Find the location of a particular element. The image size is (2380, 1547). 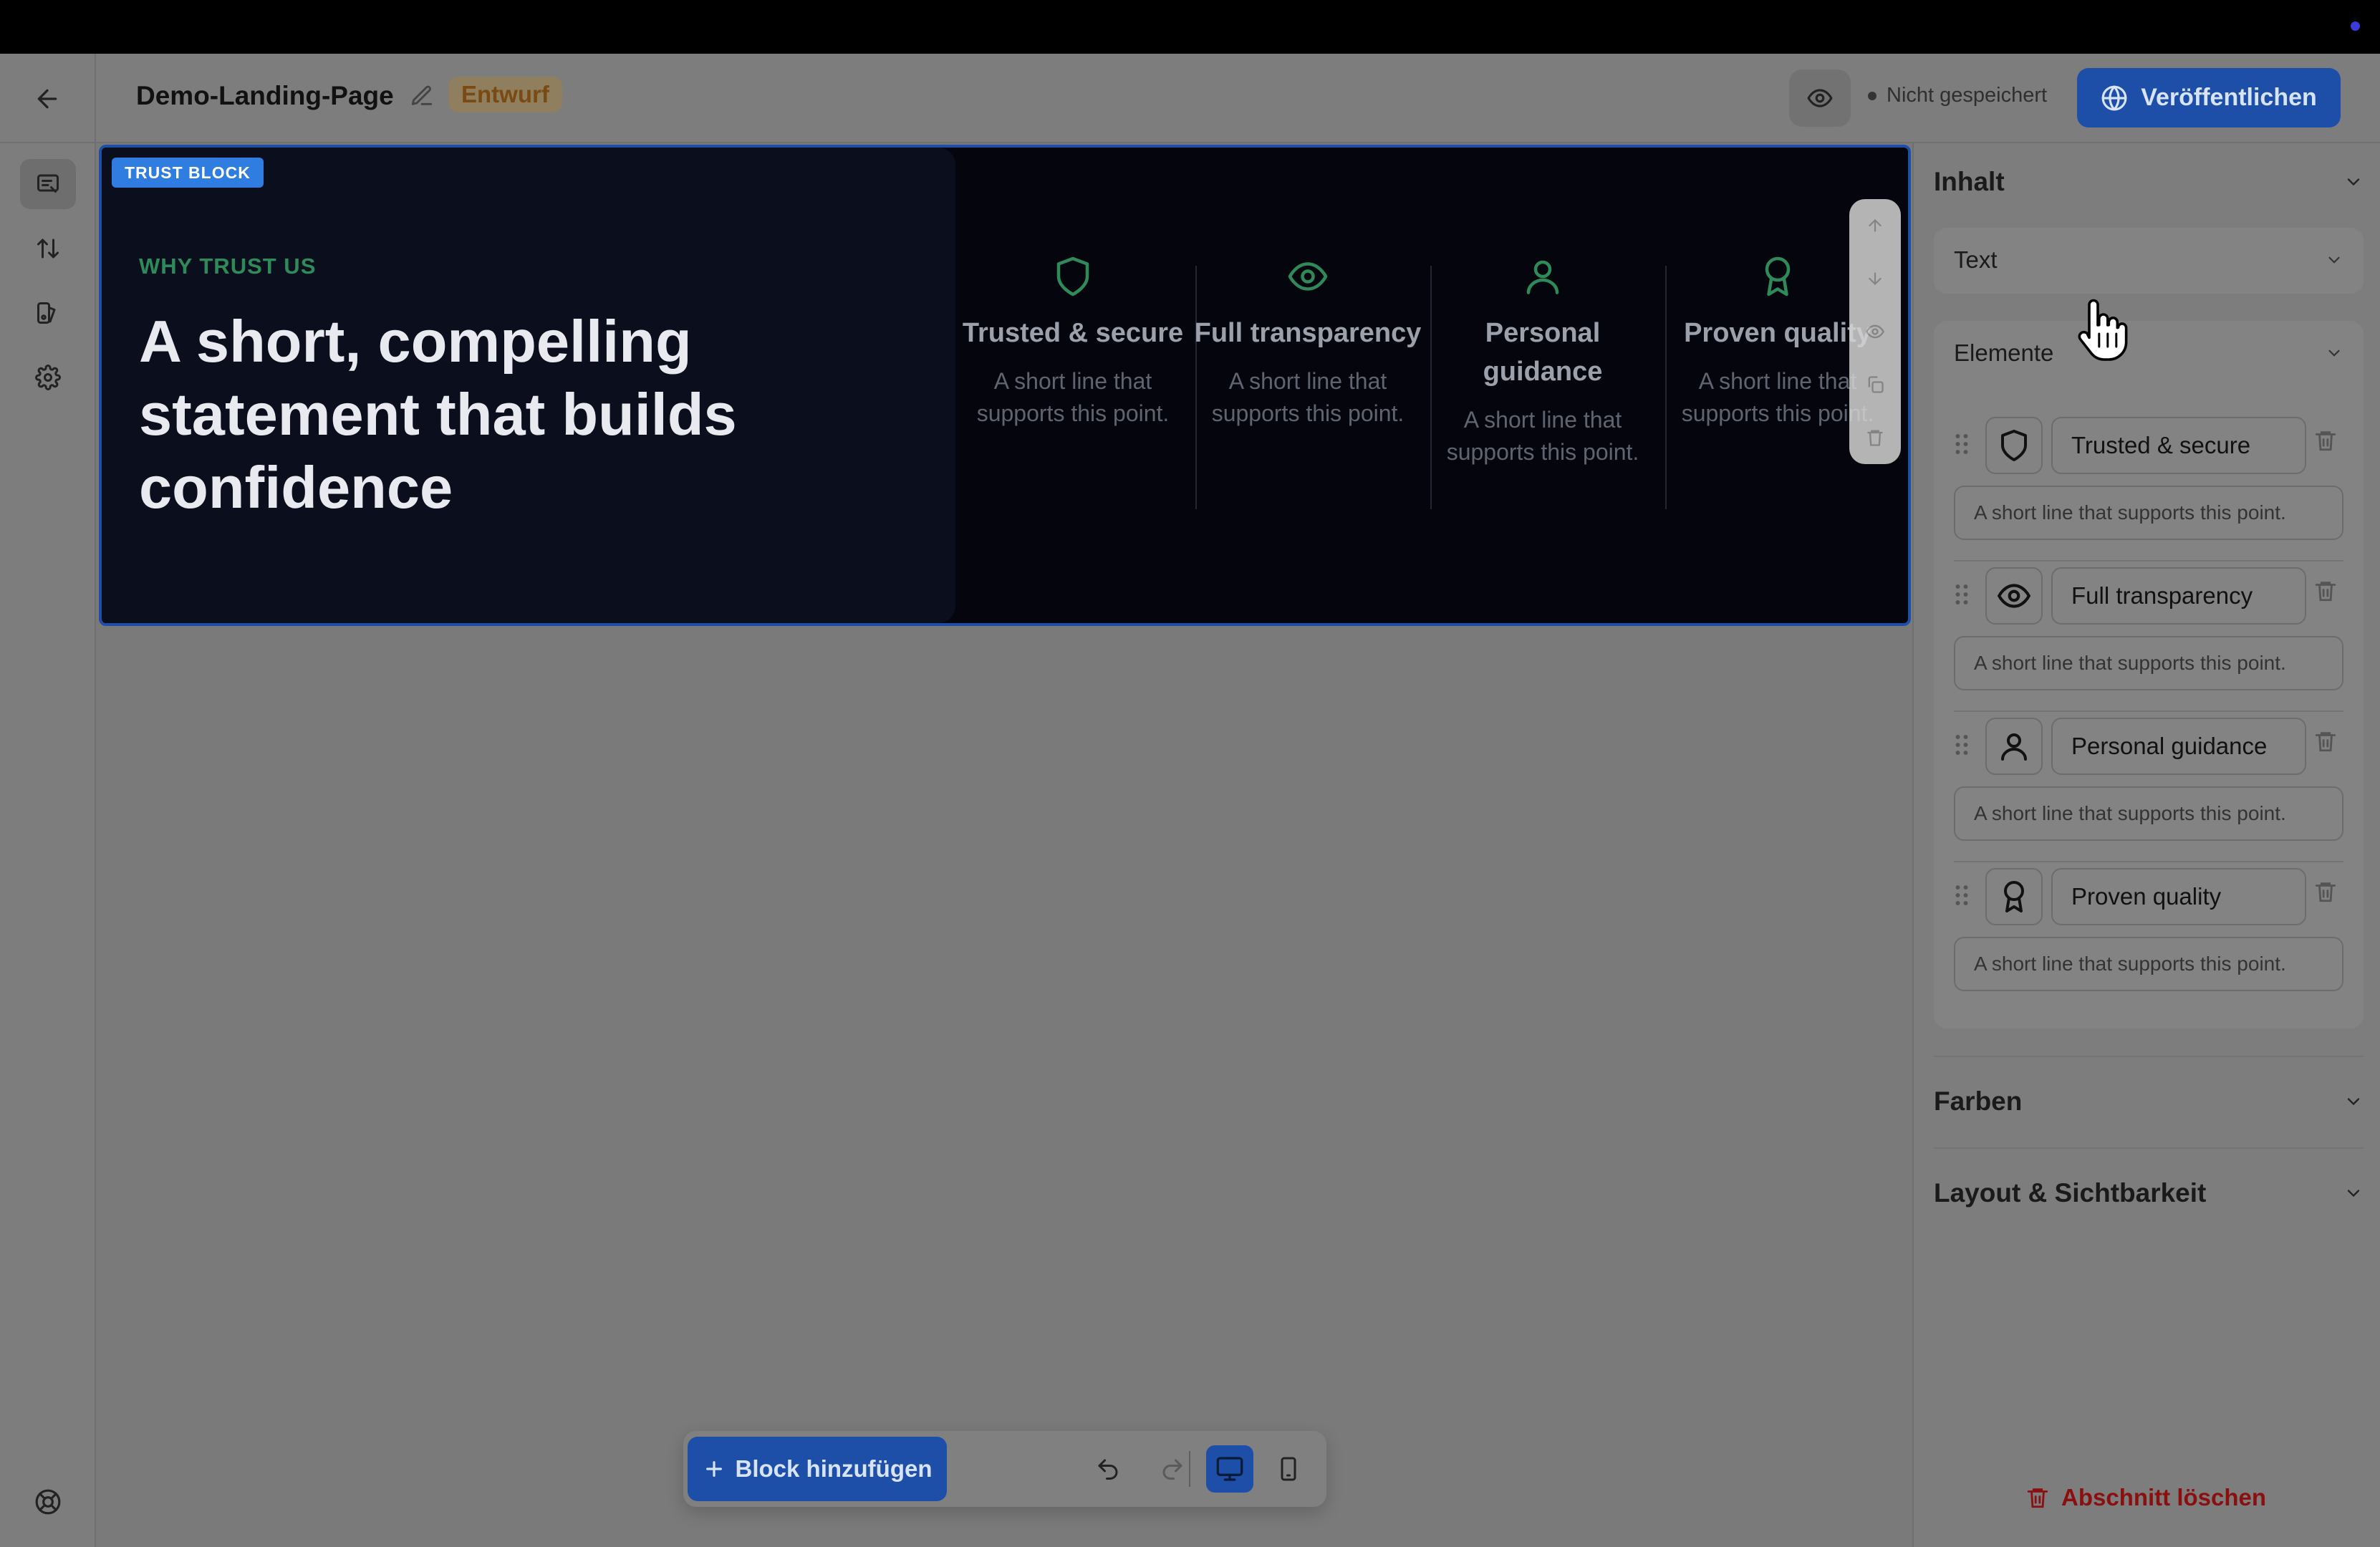

toolbar-separator is located at coordinates (1189, 1469).